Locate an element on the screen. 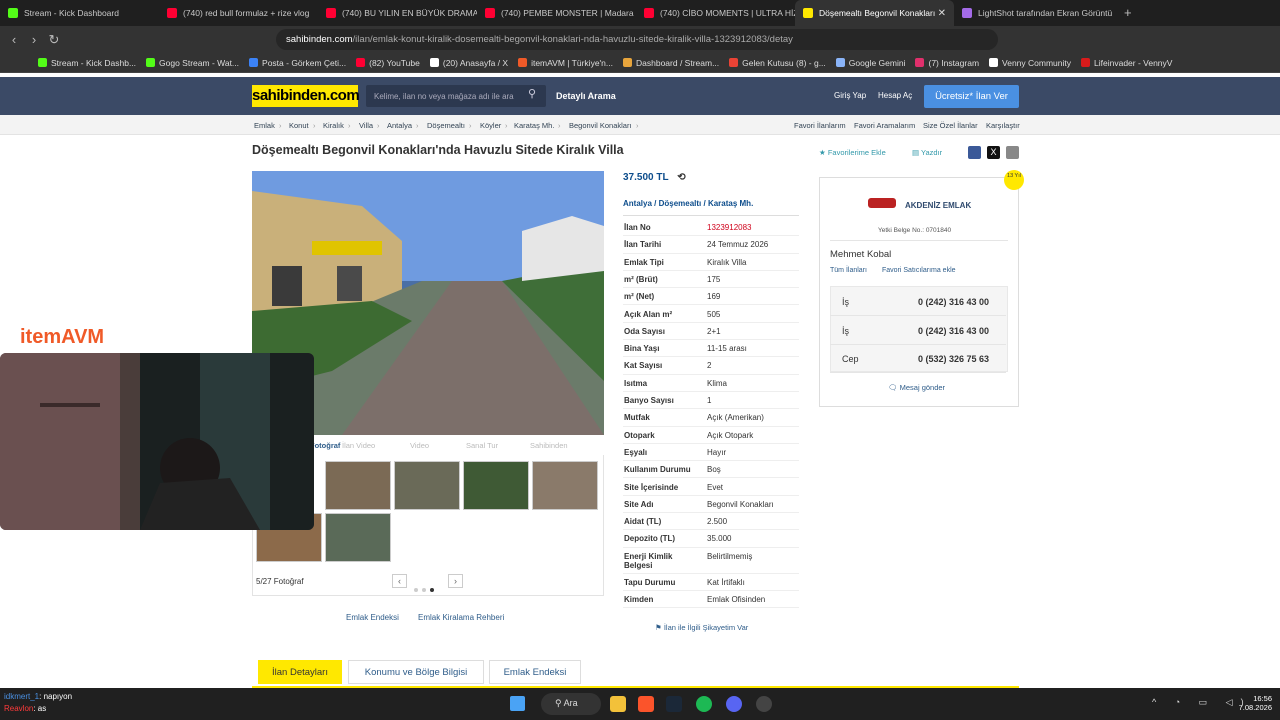 Image resolution: width=1280 pixels, height=720 pixels. steam-icon is located at coordinates (674, 704).